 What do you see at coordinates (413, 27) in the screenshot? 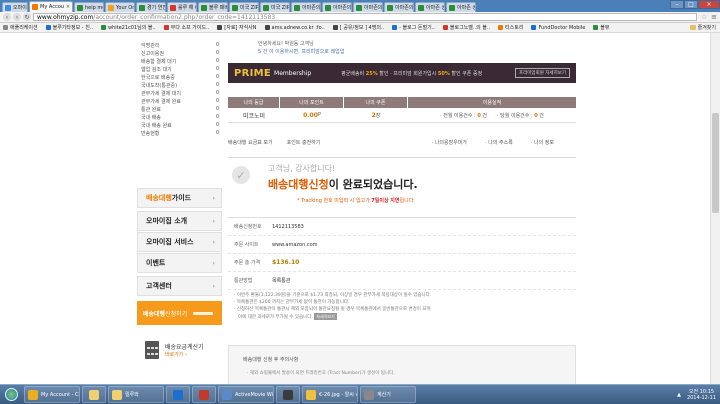
I see `bookmark-item: - 블로그 돈벌기..` at bounding box center [413, 27].